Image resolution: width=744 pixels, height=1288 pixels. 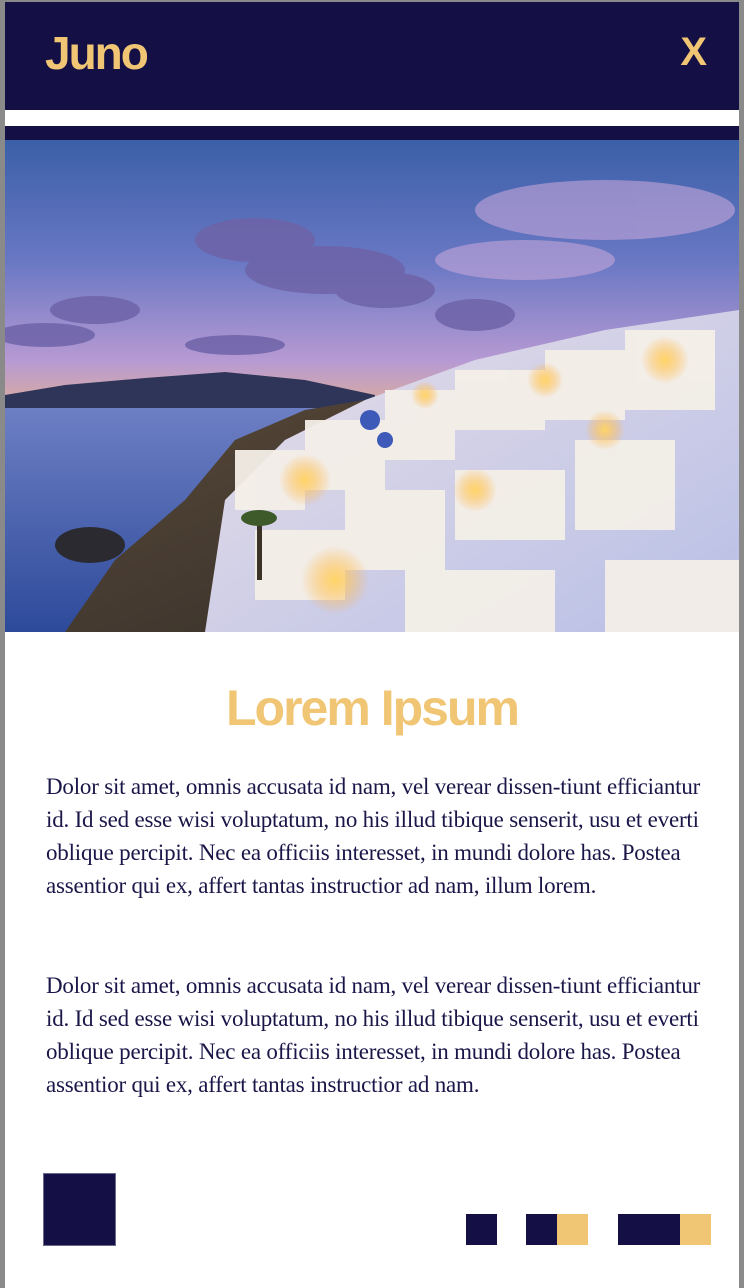 I want to click on article-title: Lorem Ipsum, so click(x=373, y=708).